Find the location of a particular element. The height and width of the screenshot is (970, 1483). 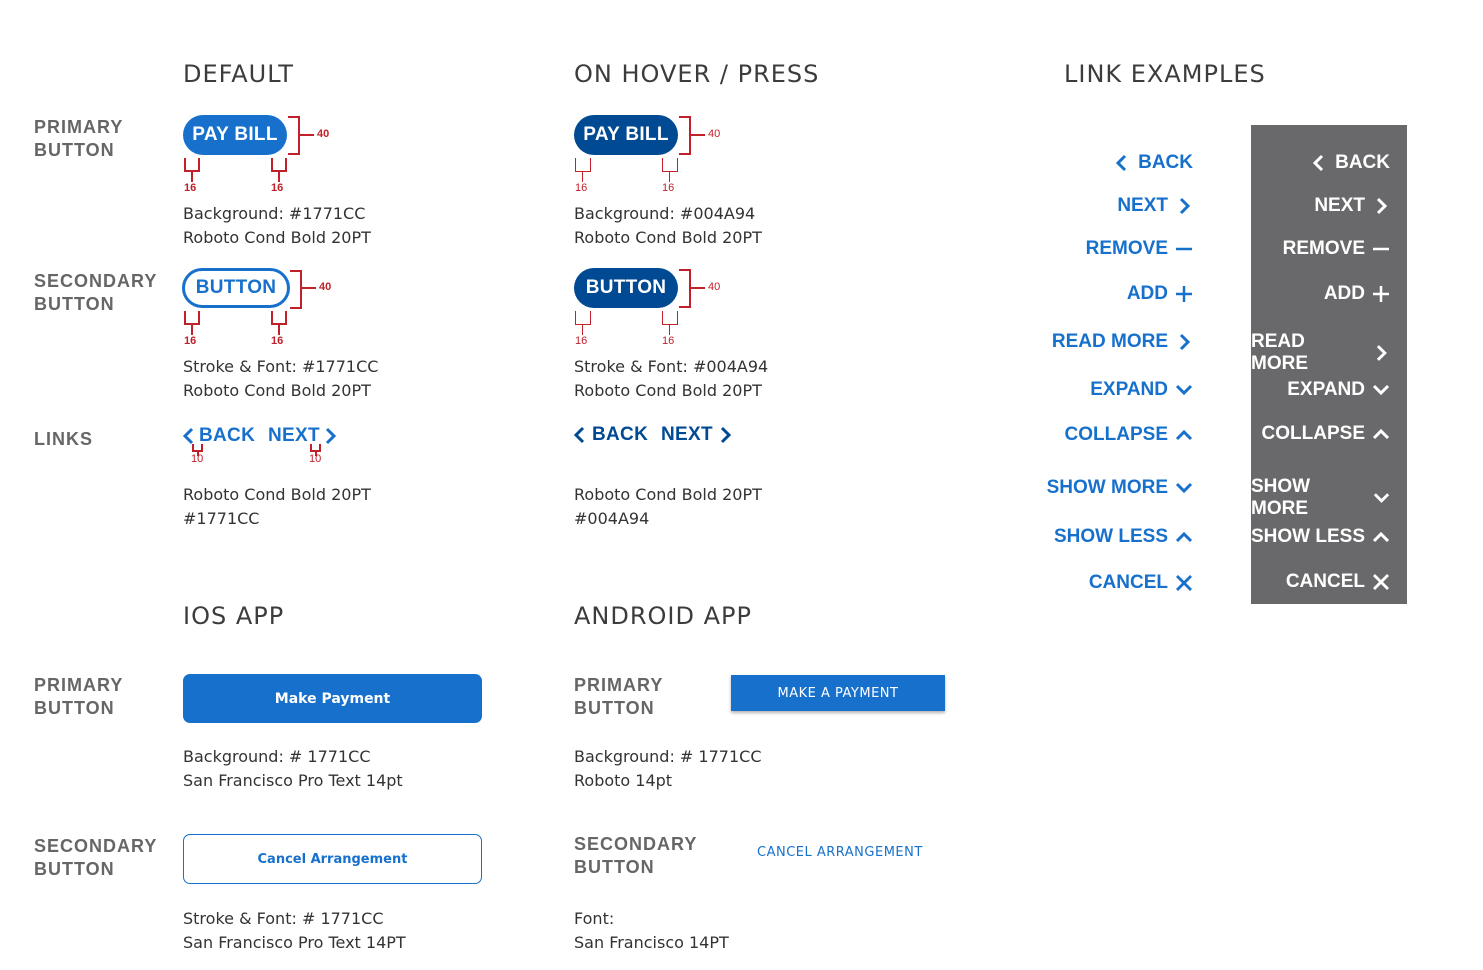

ios-make-payment-button: Make Payment is located at coordinates (332, 698).